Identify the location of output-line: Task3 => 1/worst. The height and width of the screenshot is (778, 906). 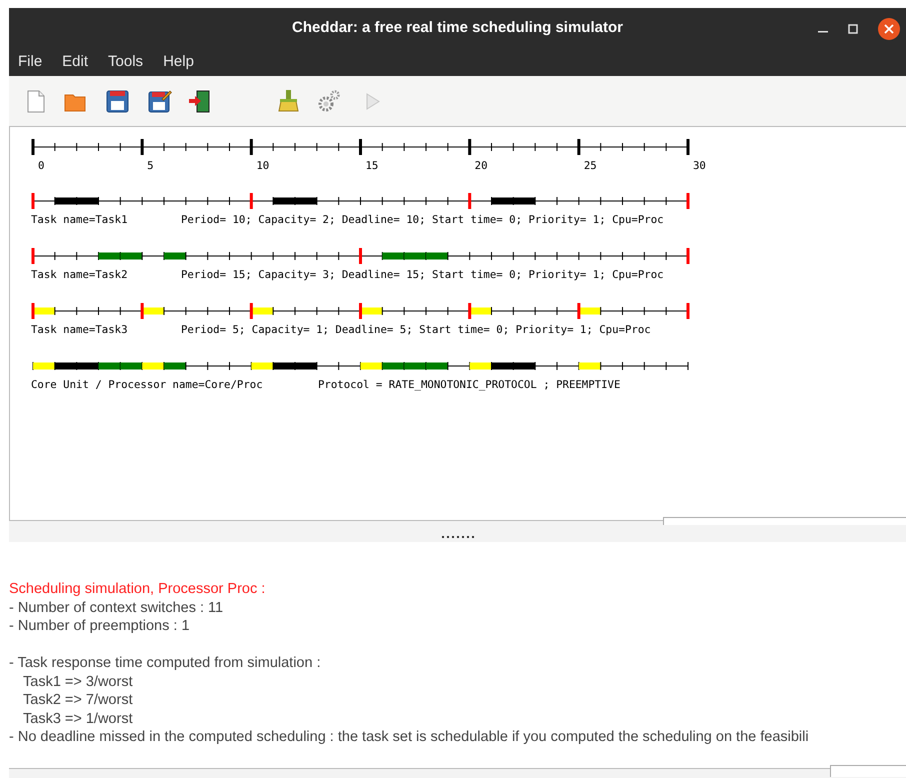
(78, 719).